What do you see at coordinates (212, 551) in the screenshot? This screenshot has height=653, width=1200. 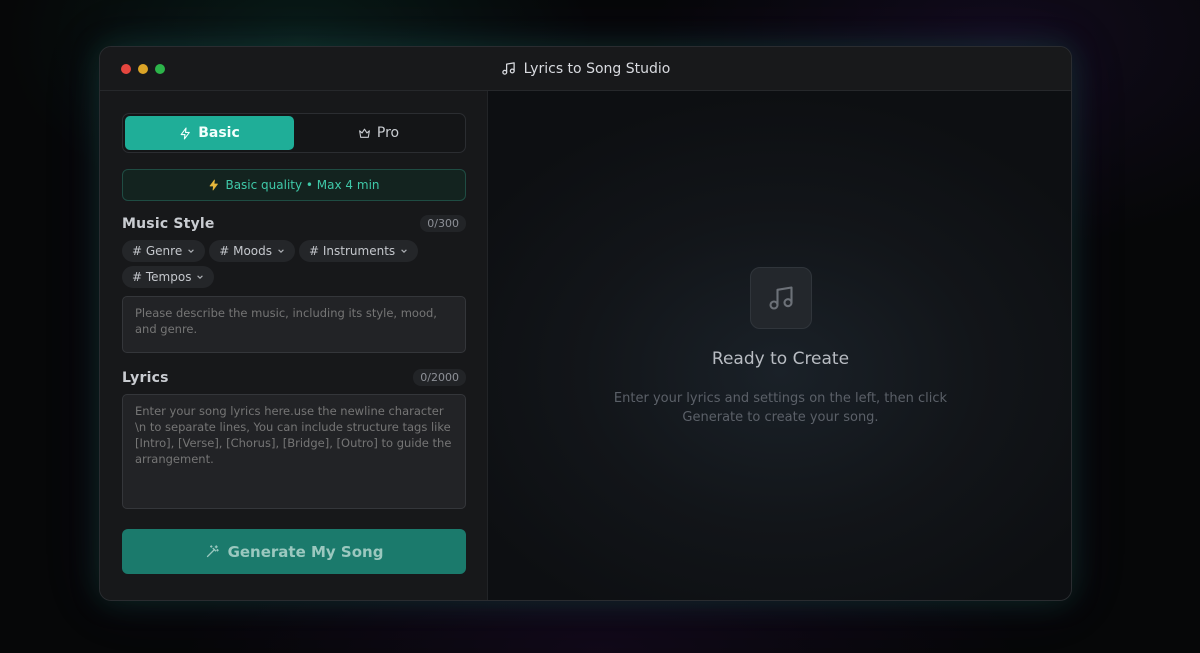 I see `magic-wand-icon` at bounding box center [212, 551].